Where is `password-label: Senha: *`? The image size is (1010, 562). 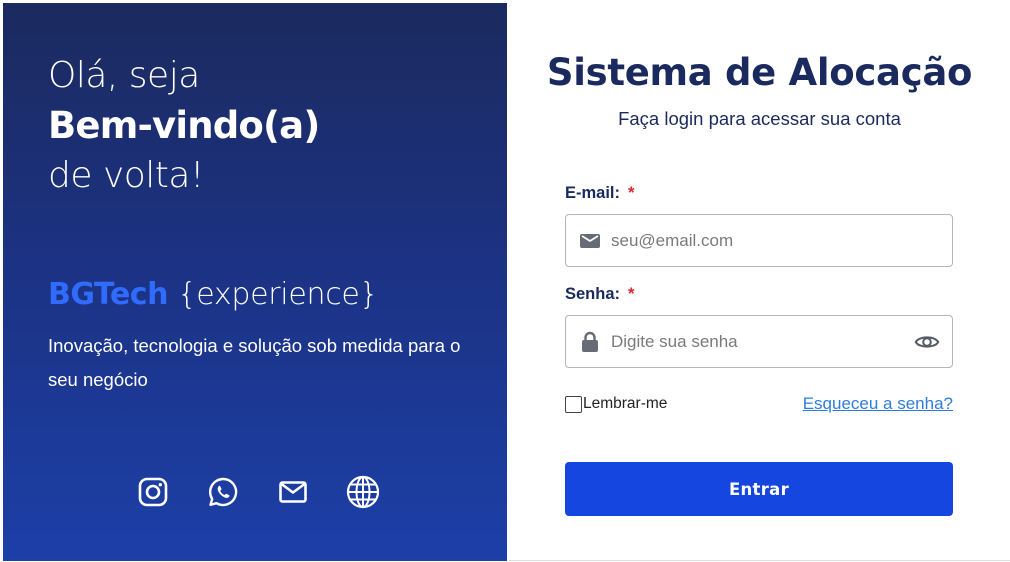
password-label: Senha: * is located at coordinates (599, 294).